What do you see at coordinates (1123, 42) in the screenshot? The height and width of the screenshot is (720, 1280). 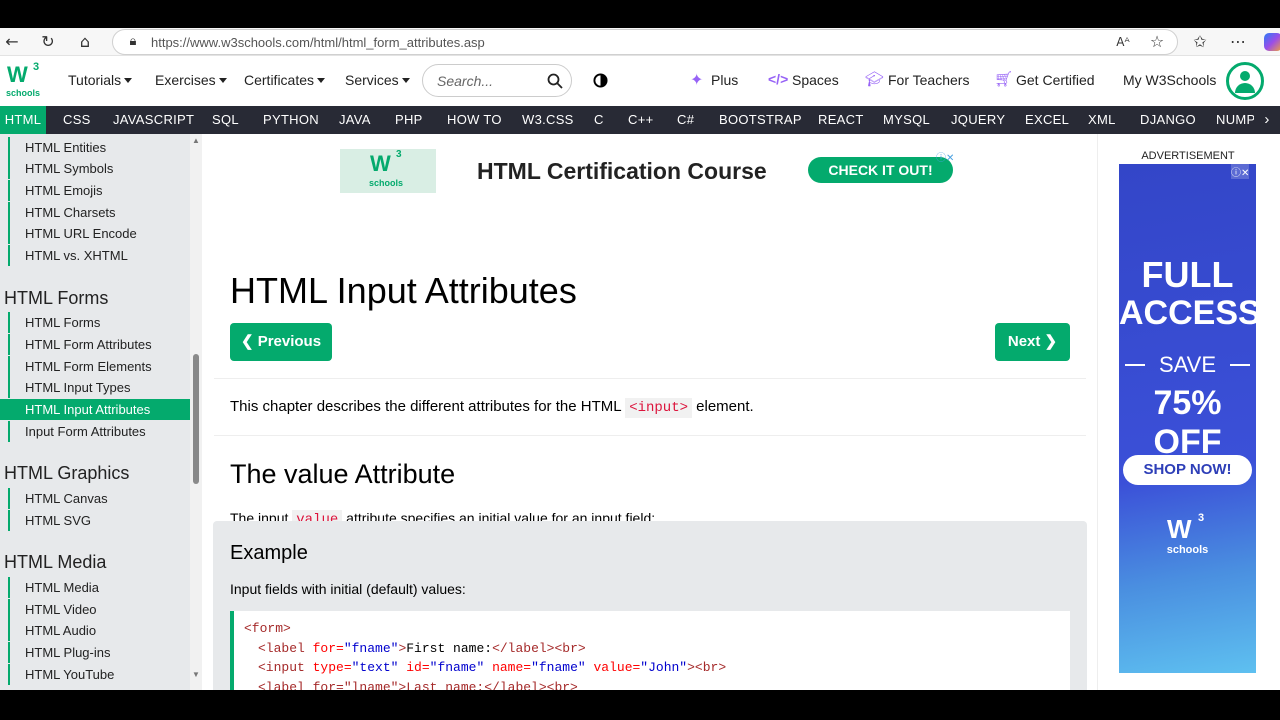 I see `read-aloud-icon: Aᴬ` at bounding box center [1123, 42].